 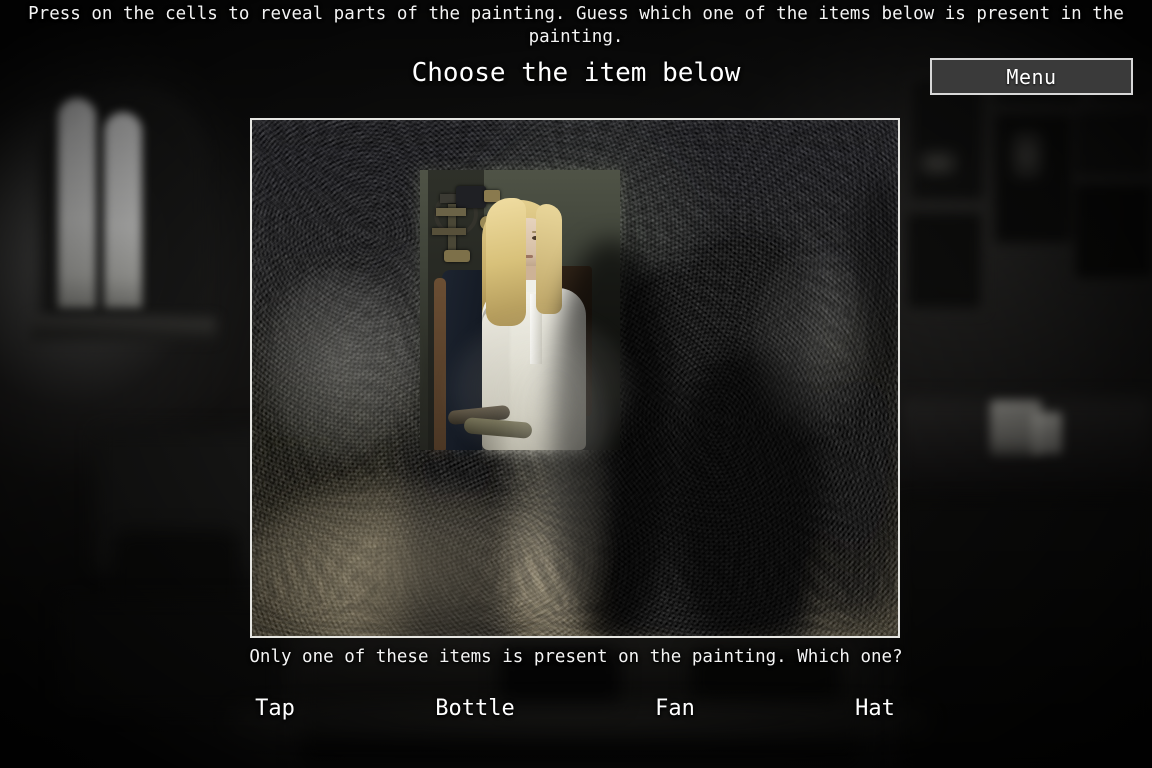 I want to click on figure-hair-strand, so click(x=549, y=259).